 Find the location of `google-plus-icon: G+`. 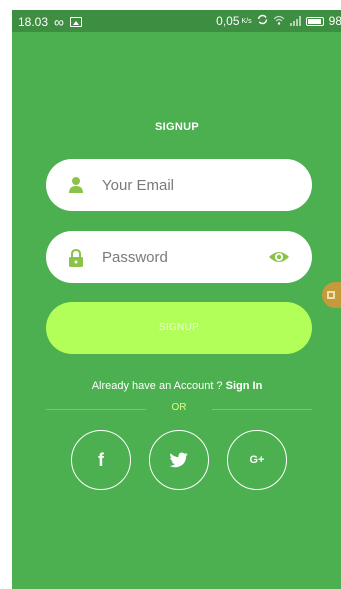

google-plus-icon: G+ is located at coordinates (257, 460).